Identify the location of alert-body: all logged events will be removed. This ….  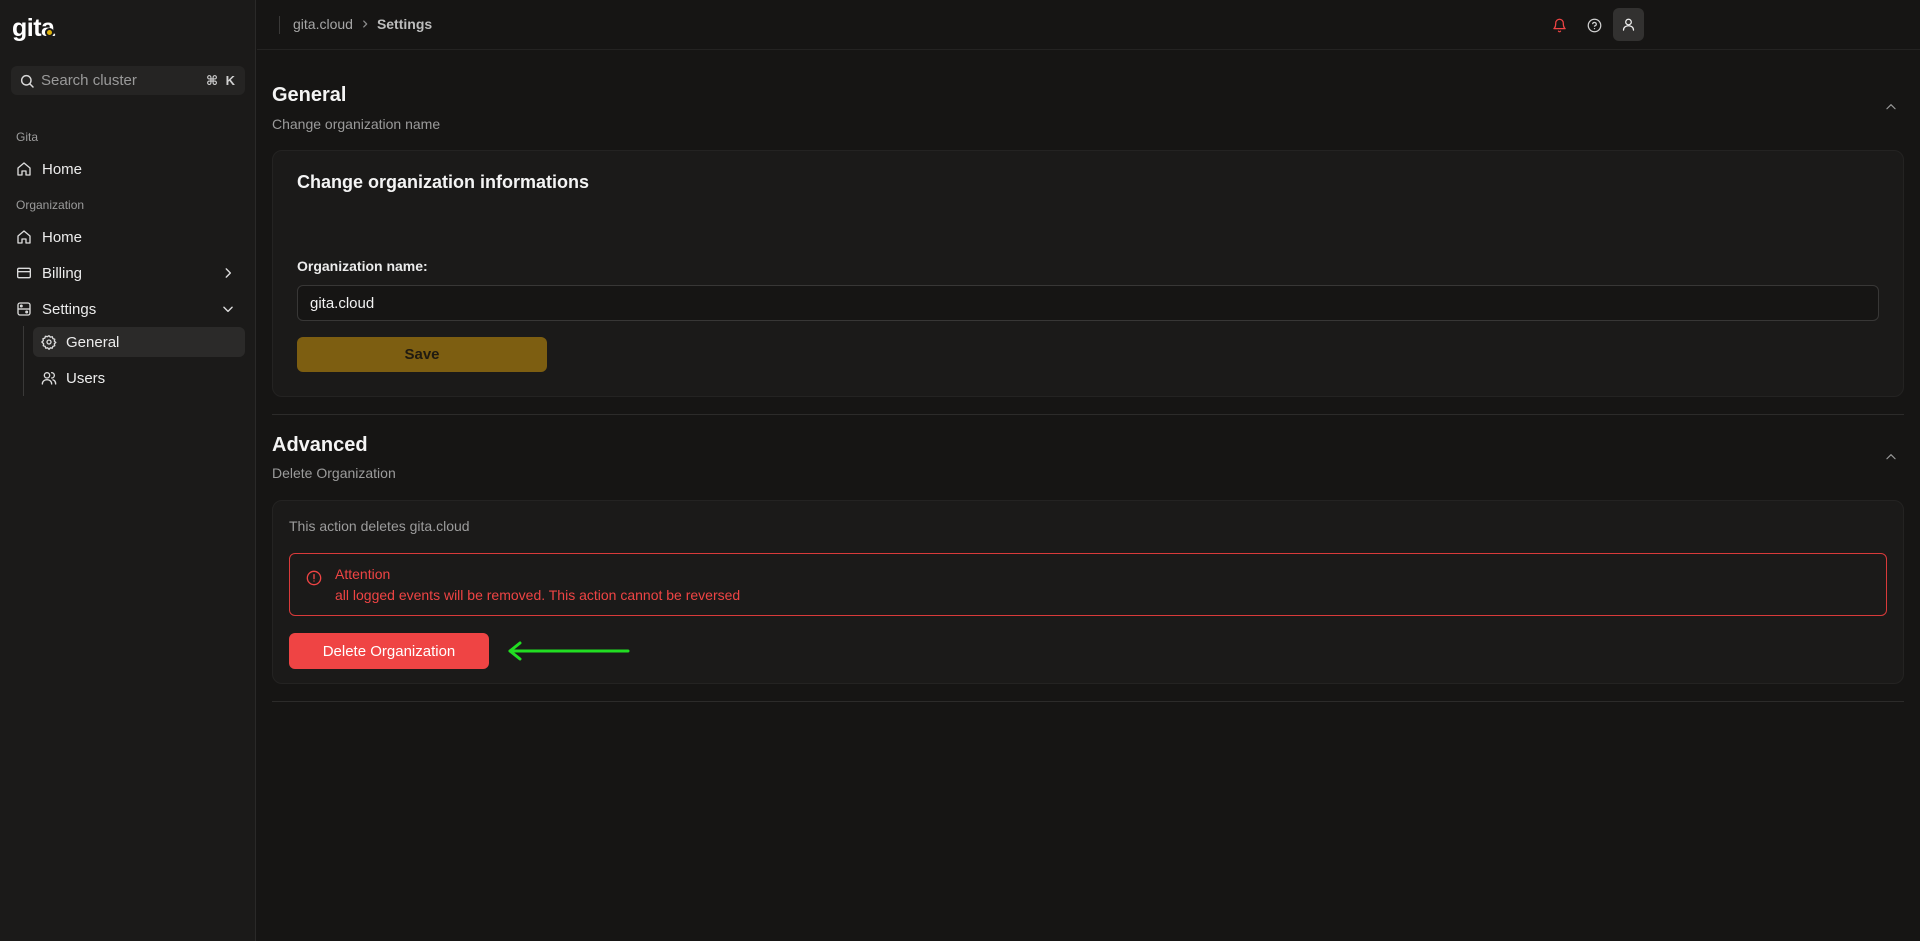
(538, 595).